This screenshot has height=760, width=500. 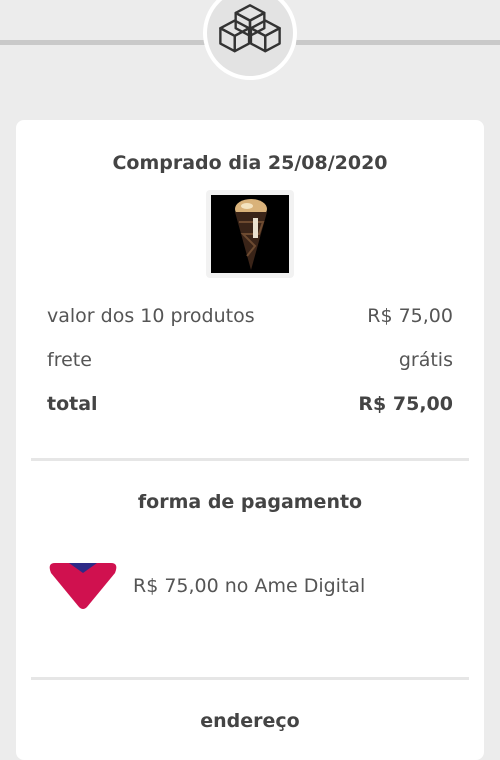 What do you see at coordinates (425, 360) in the screenshot?
I see `shipping-value: grátis` at bounding box center [425, 360].